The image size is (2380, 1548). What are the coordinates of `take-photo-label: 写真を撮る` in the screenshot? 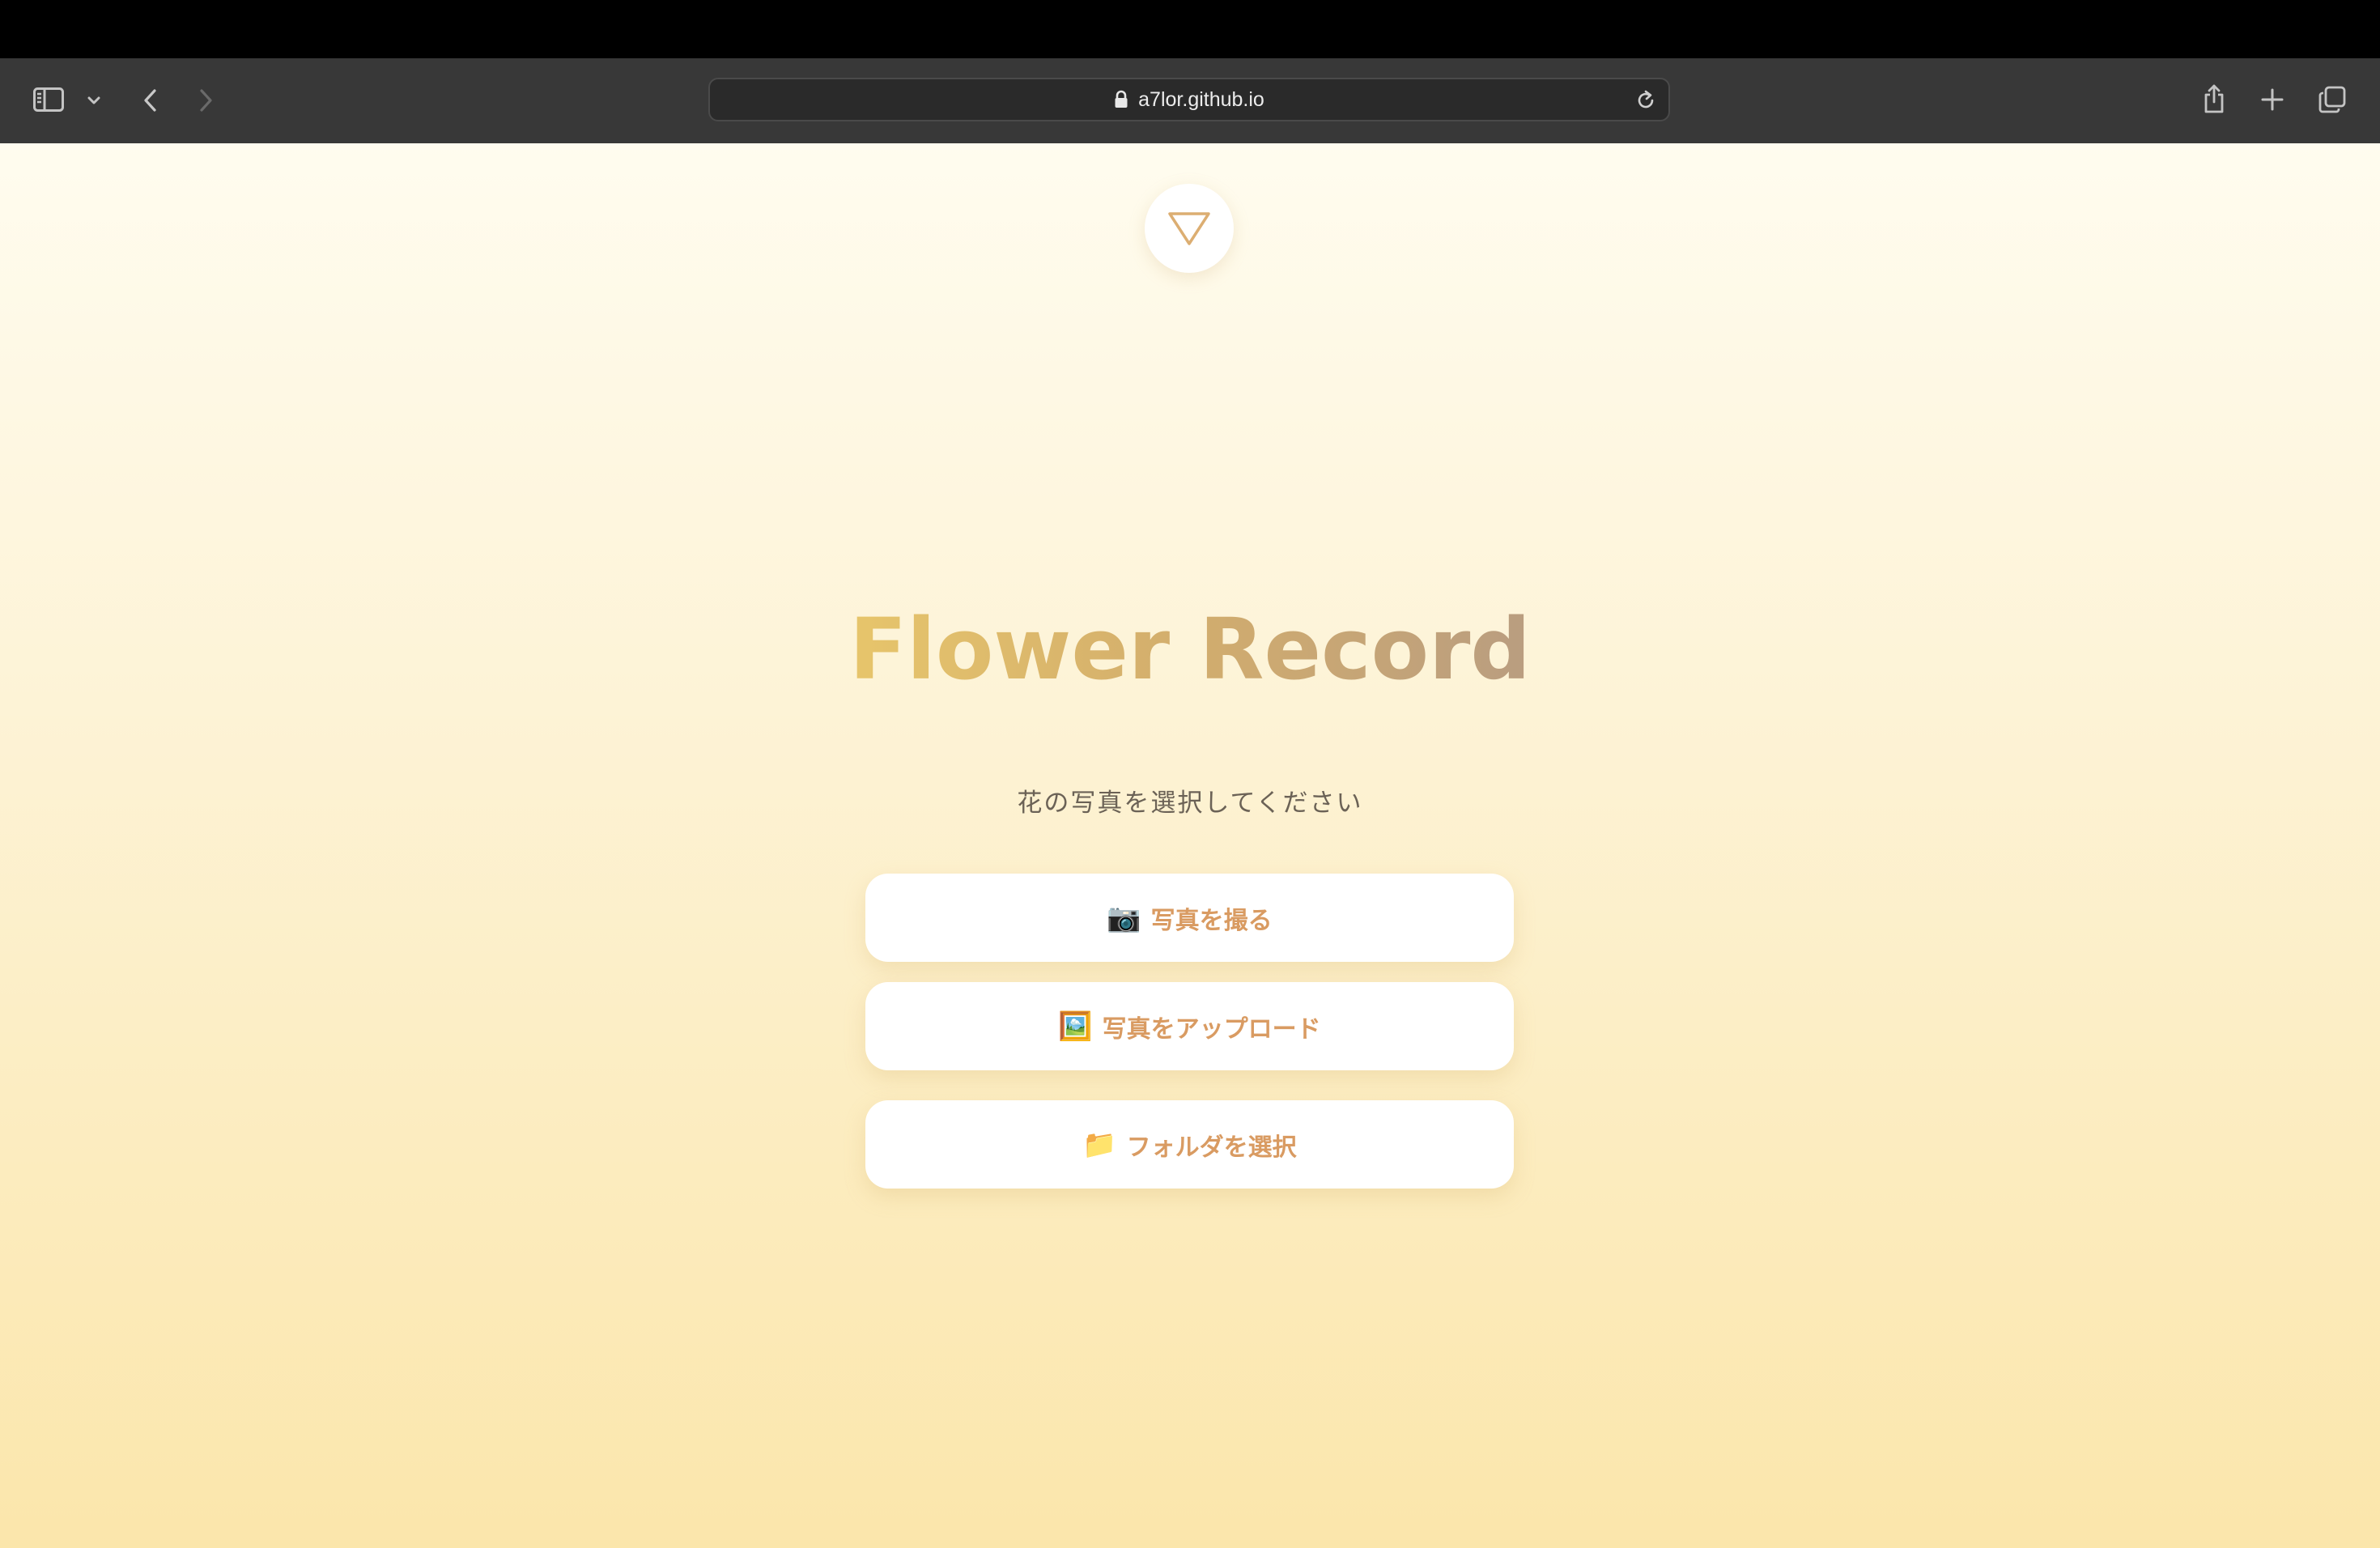 It's located at (1212, 920).